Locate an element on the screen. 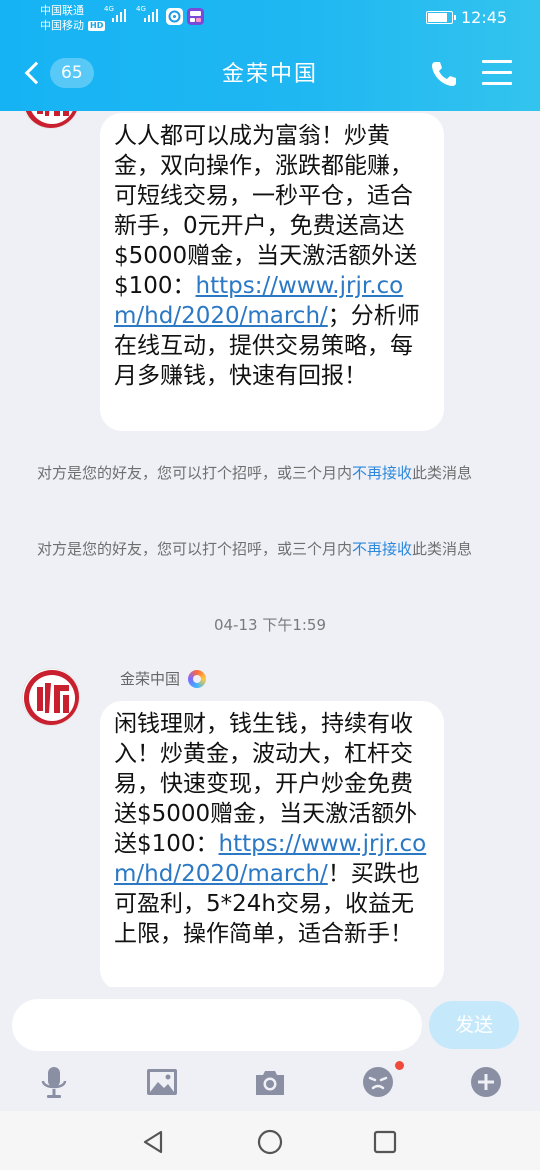 Image resolution: width=540 pixels, height=1170 pixels. browser-app-icon is located at coordinates (174, 16).